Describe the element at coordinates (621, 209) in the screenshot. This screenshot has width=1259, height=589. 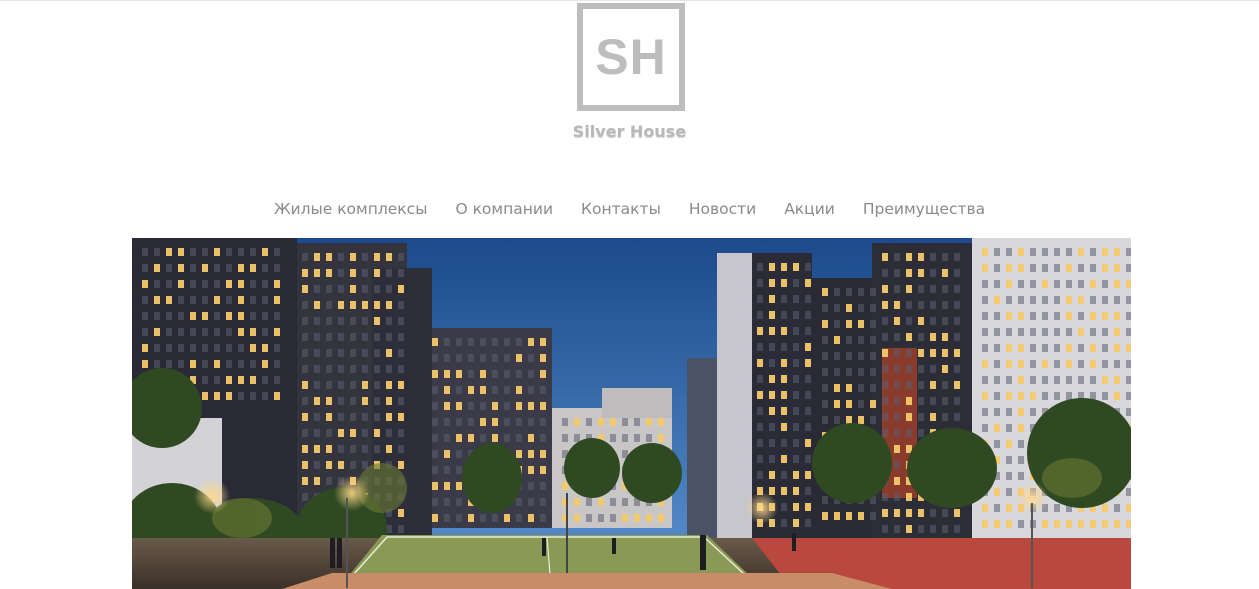
I see `nav-item-contacts: Контакты` at that location.